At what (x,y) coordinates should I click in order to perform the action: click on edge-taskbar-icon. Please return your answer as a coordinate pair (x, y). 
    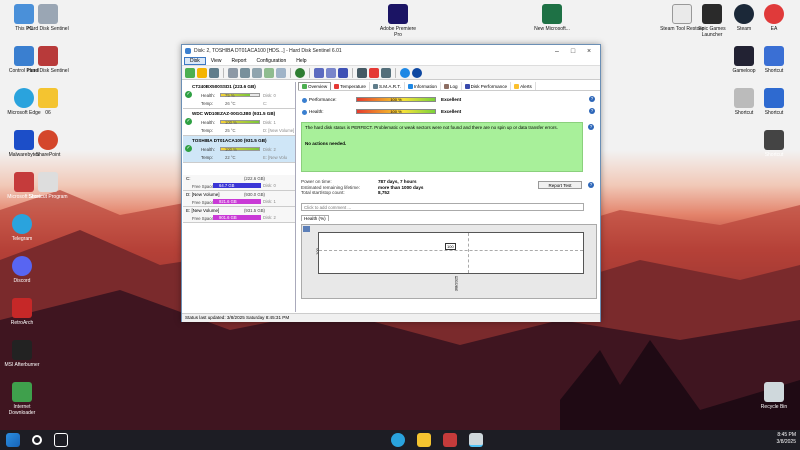
    Looking at the image, I should click on (398, 440).